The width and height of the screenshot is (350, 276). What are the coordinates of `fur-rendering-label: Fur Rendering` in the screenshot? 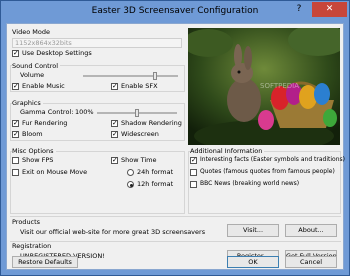 It's located at (45, 123).